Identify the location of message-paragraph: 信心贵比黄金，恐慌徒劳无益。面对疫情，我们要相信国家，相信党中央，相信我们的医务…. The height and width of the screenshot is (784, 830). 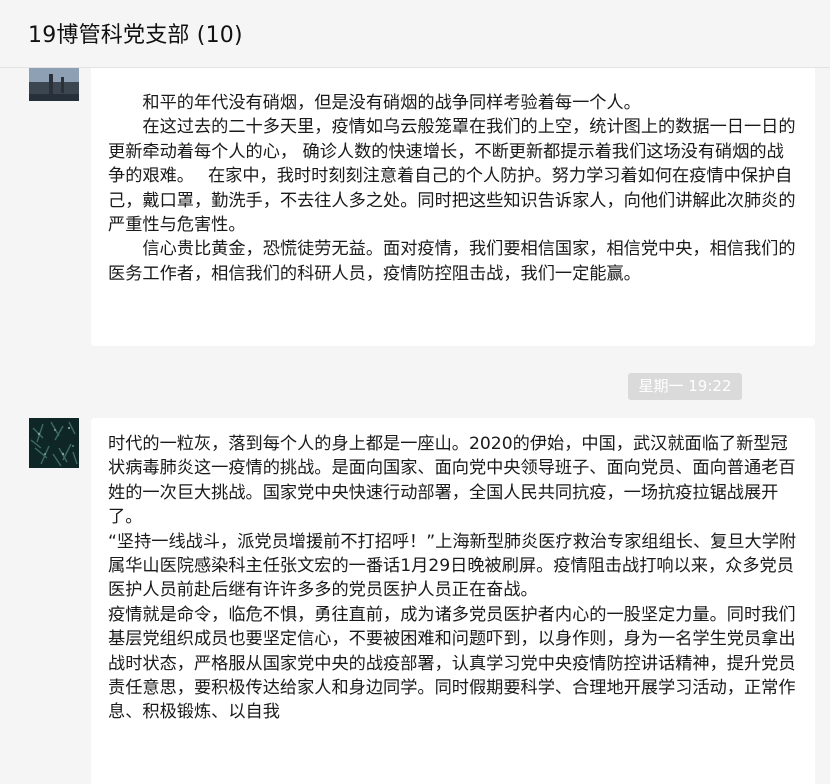
(452, 261).